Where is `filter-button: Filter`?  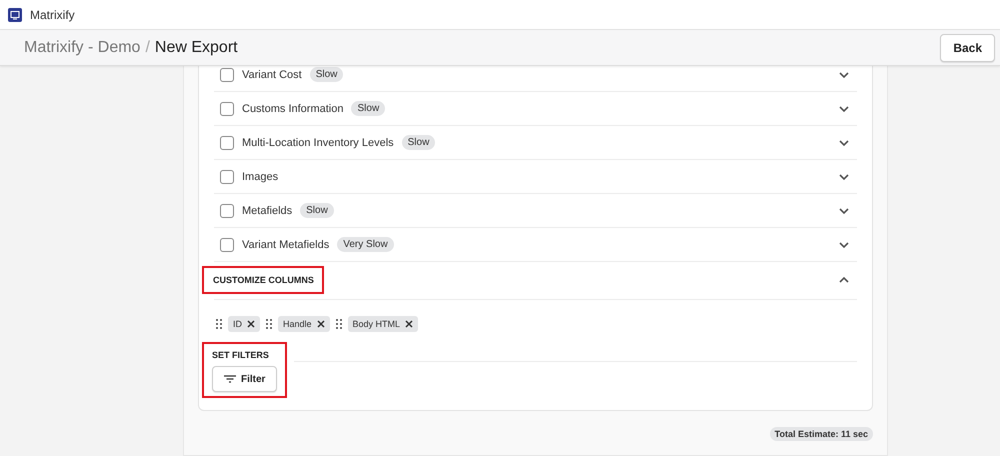 filter-button: Filter is located at coordinates (245, 379).